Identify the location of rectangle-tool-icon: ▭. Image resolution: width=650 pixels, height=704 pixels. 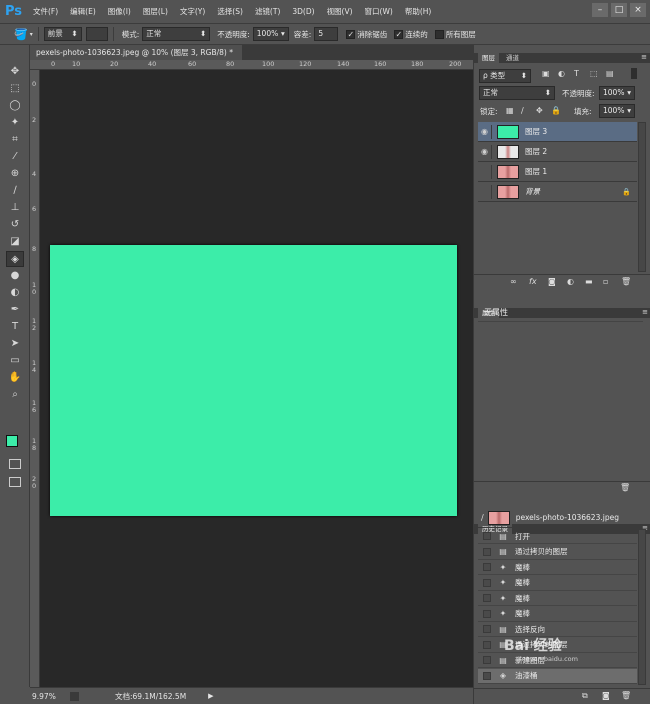
(15, 361).